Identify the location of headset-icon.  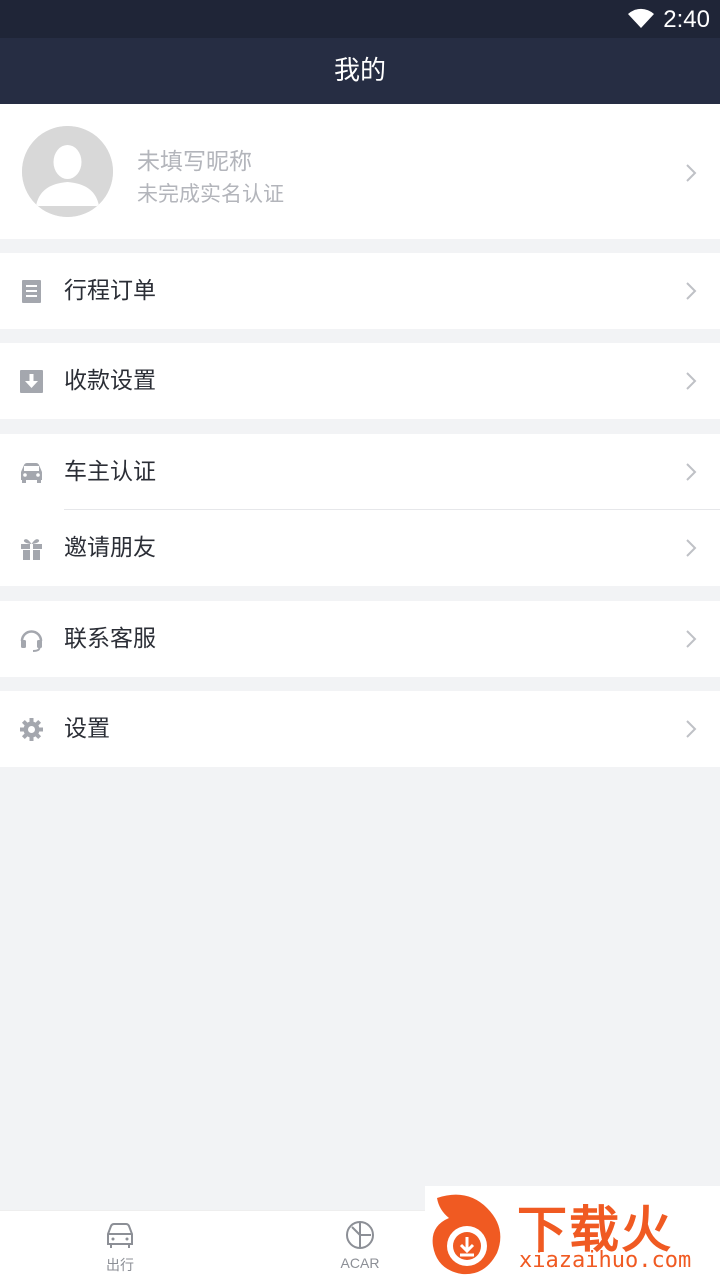
(31, 639).